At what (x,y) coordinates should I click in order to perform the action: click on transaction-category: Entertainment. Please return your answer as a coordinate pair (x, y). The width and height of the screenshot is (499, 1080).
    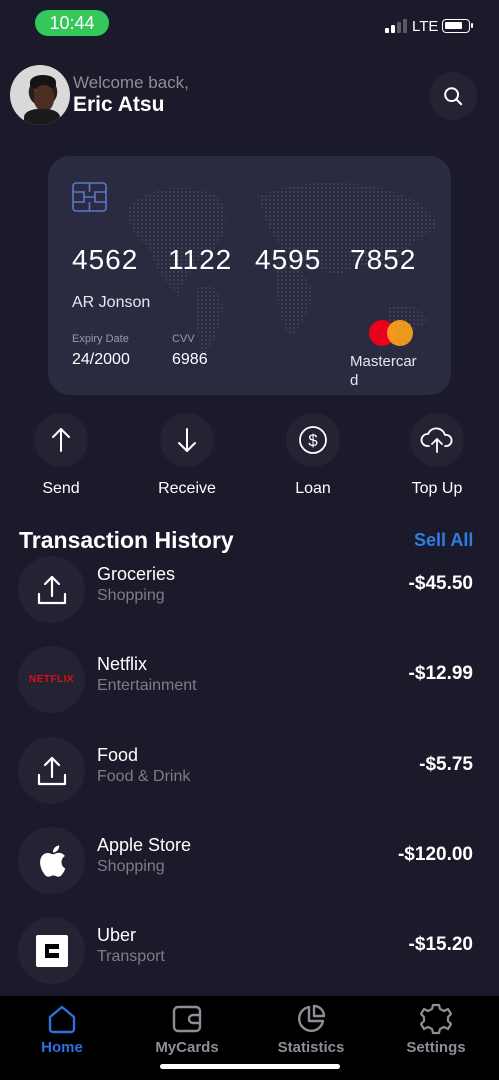
    Looking at the image, I should click on (147, 685).